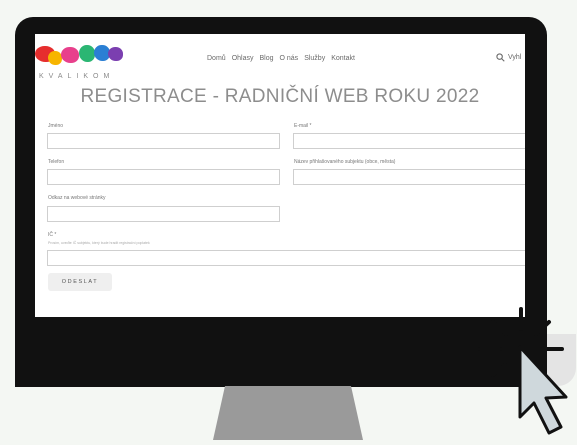 This screenshot has width=577, height=445. What do you see at coordinates (289, 58) in the screenshot?
I see `nav-item-o-nas: O nás` at bounding box center [289, 58].